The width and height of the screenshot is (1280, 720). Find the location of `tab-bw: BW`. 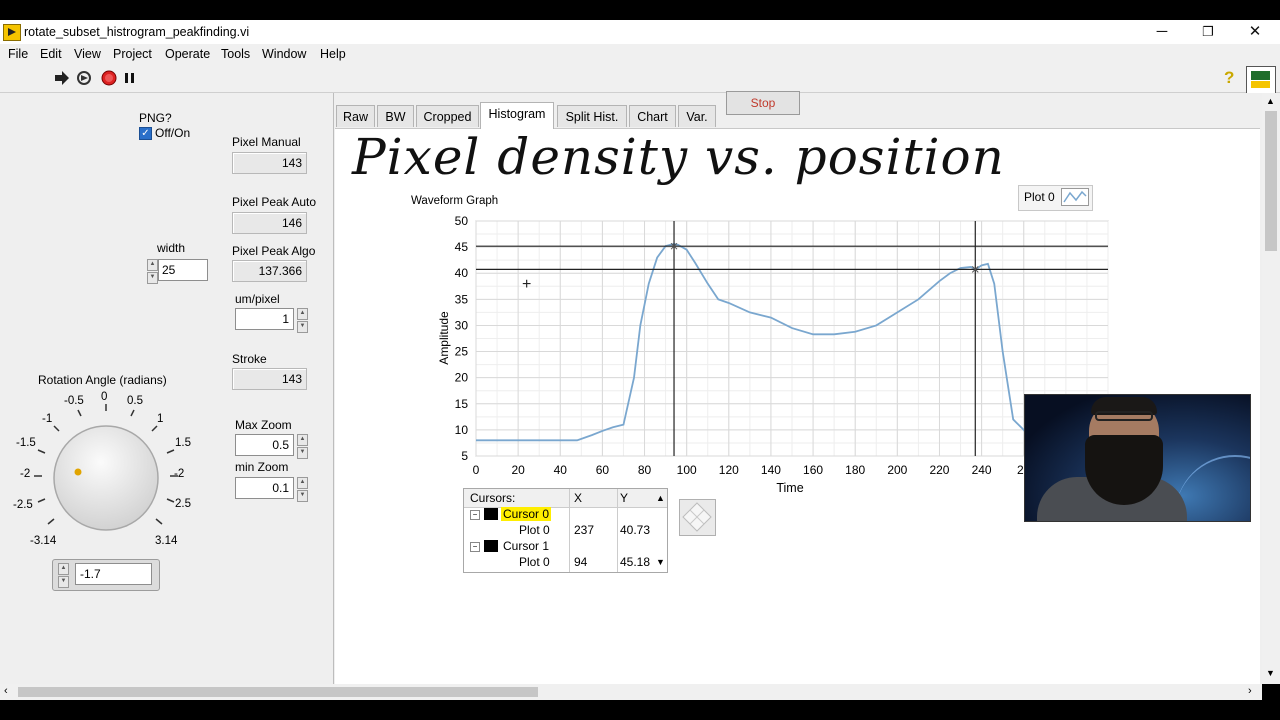

tab-bw: BW is located at coordinates (395, 116).